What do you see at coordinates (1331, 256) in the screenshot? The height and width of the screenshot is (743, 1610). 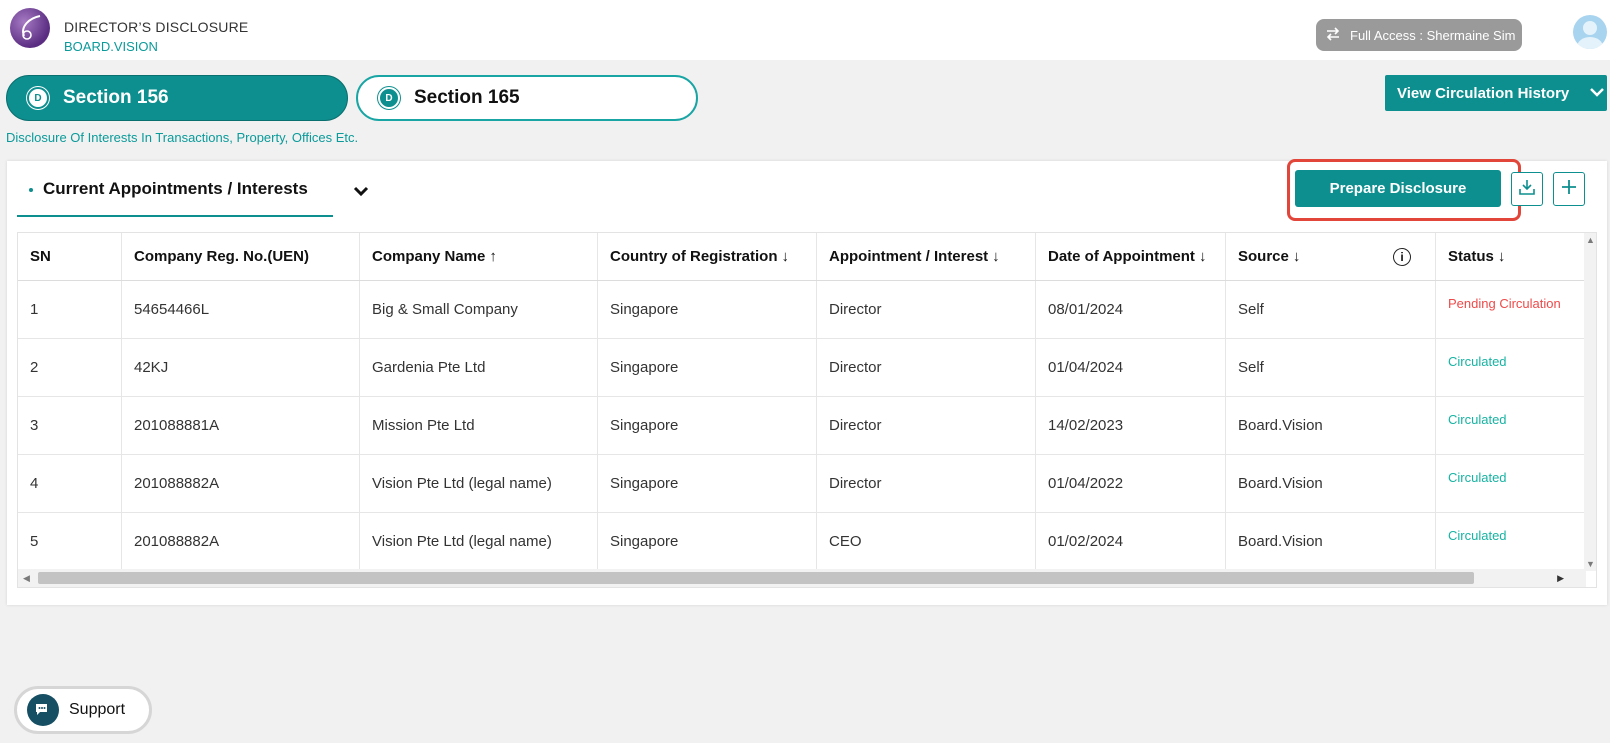 I see `column-header-source: Source ↓ i` at bounding box center [1331, 256].